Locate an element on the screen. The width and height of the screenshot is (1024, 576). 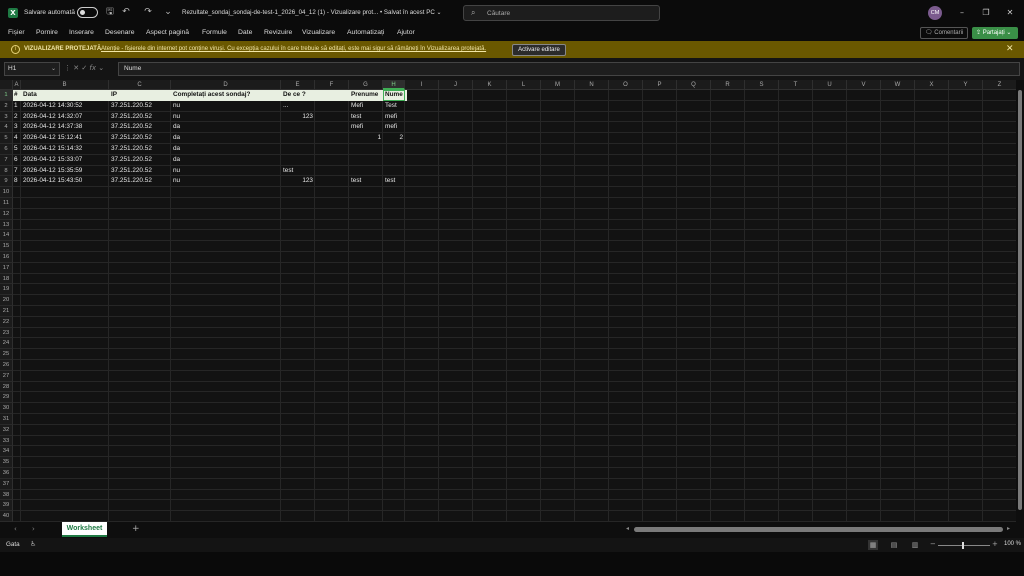
table-cell: 2026-04-12 15:33:07 is located at coordinates (65, 160).